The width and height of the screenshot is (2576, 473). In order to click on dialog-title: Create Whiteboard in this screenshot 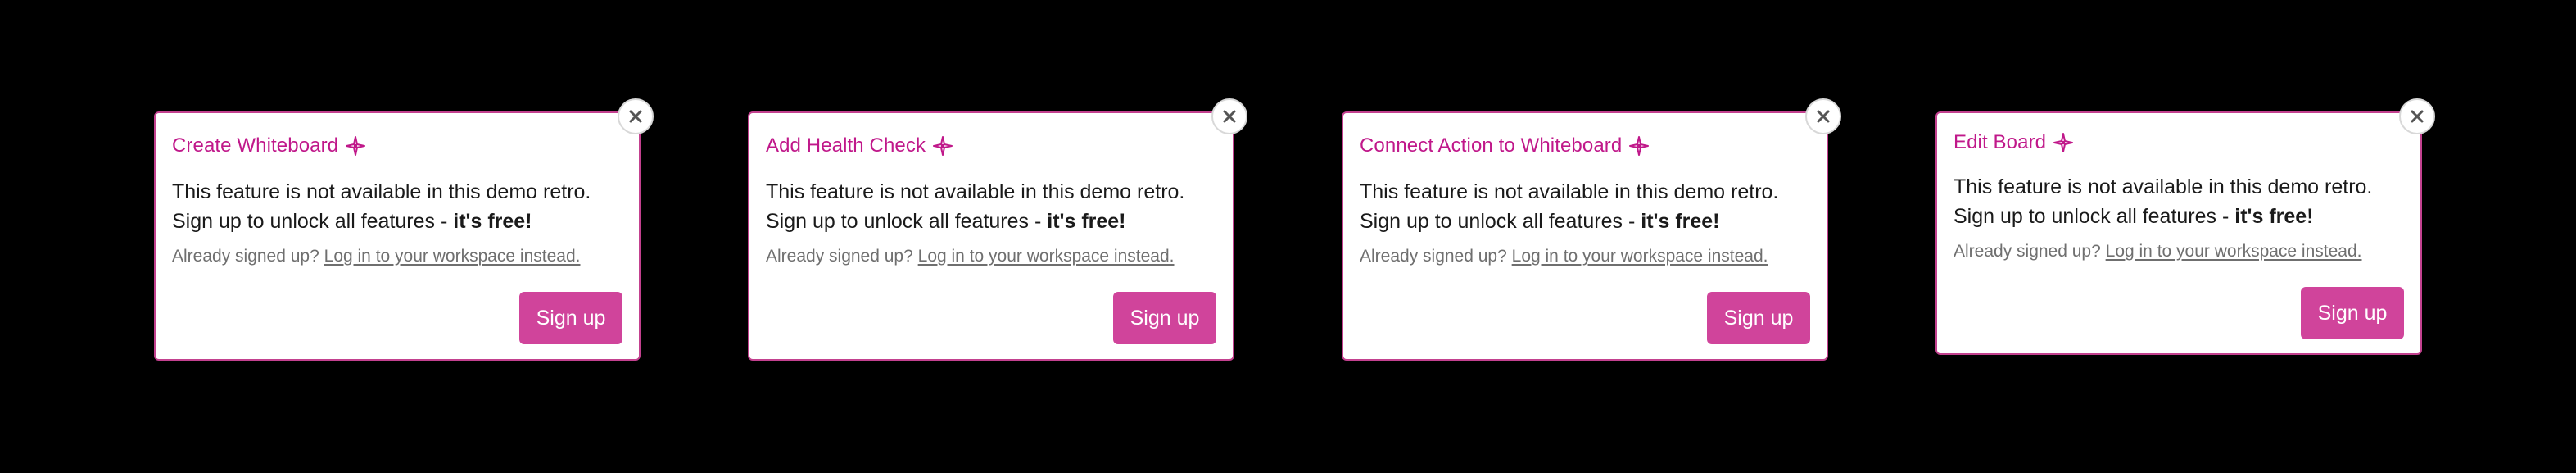, I will do `click(255, 145)`.